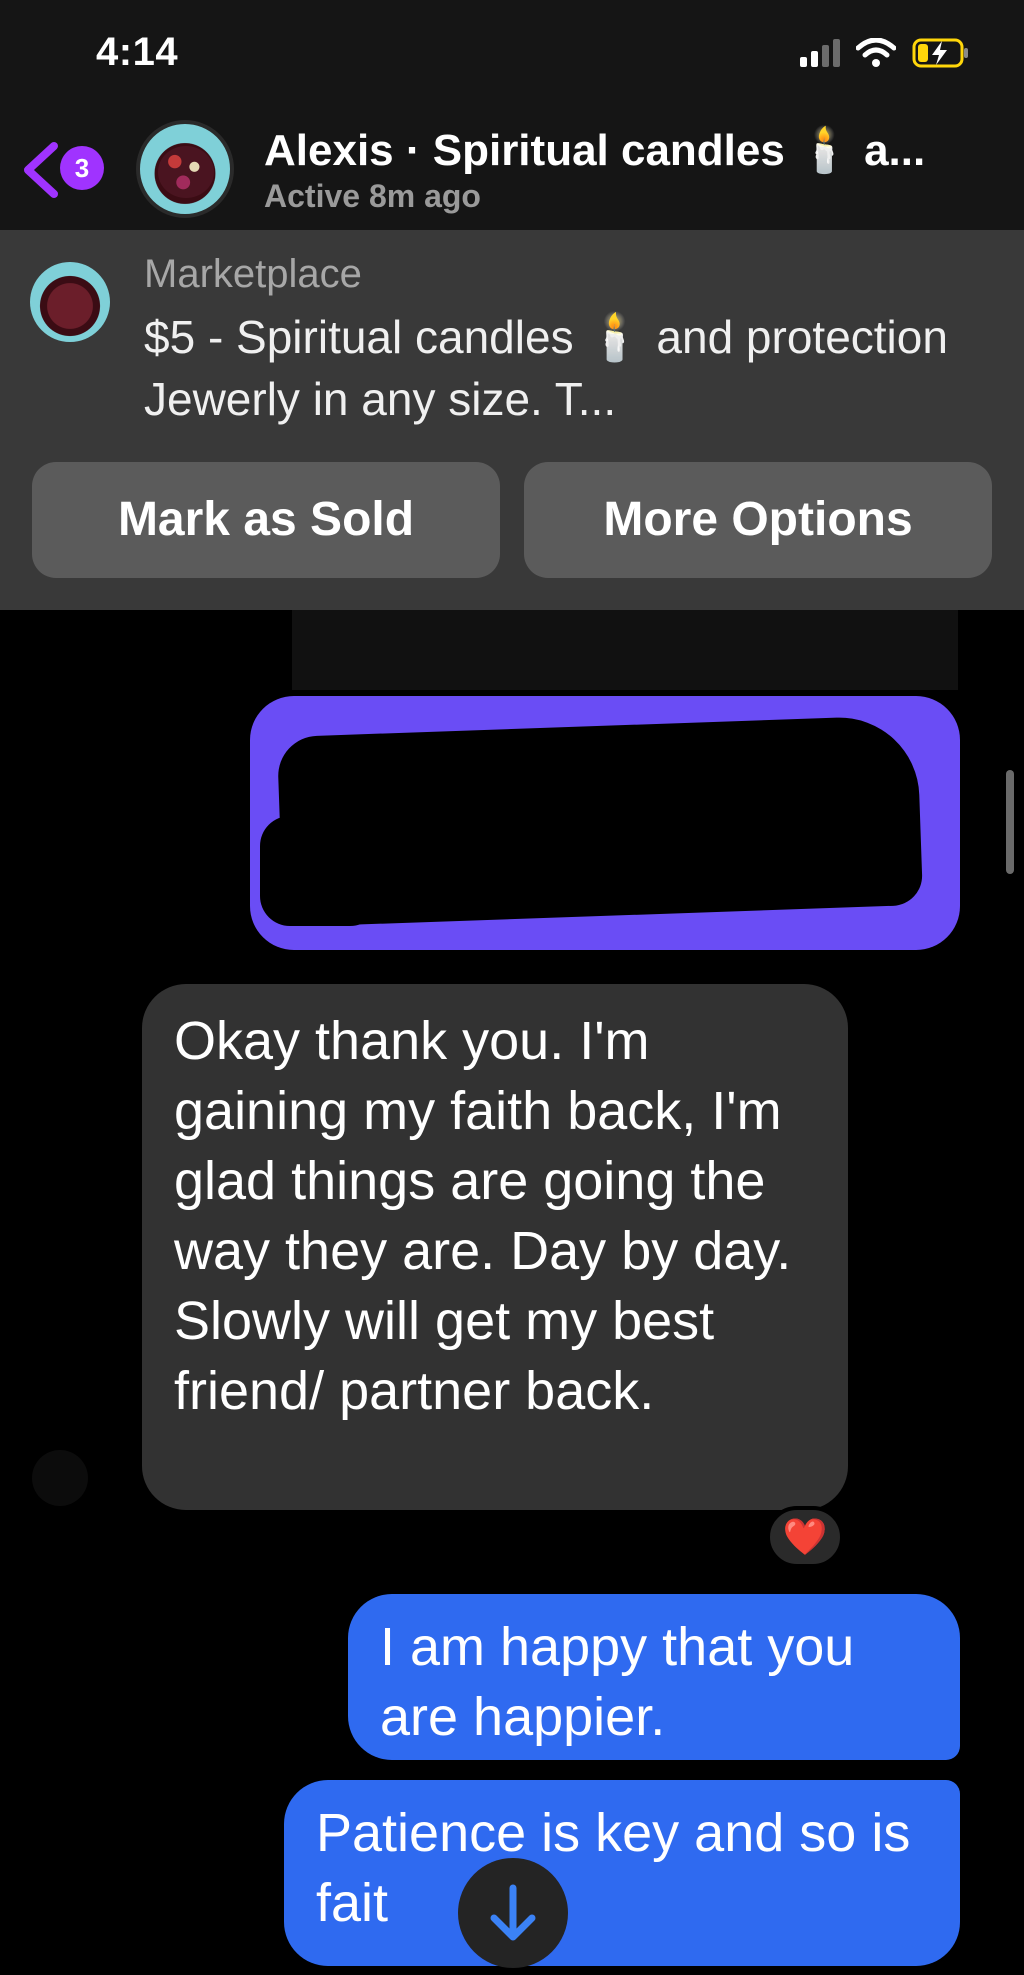  I want to click on wifi-icon, so click(876, 52).